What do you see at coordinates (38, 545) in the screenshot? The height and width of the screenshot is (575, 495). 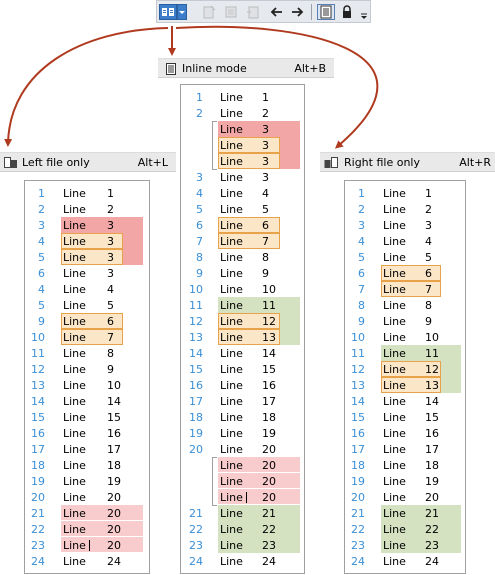 I see `line-number: 23` at bounding box center [38, 545].